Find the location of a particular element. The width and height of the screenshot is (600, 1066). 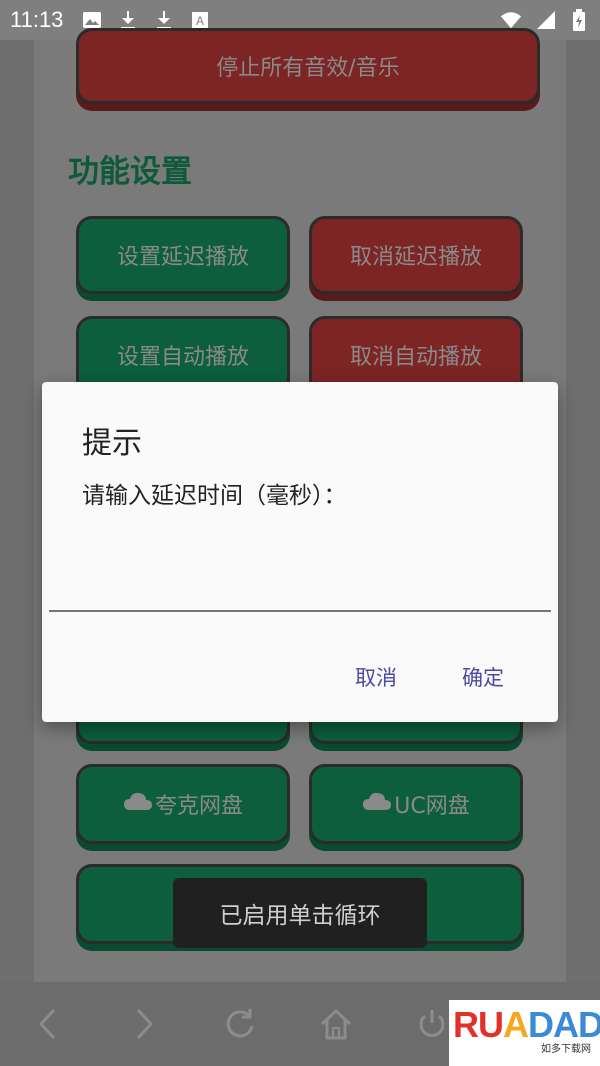

uc-drive-label: UC网盘 is located at coordinates (432, 806).